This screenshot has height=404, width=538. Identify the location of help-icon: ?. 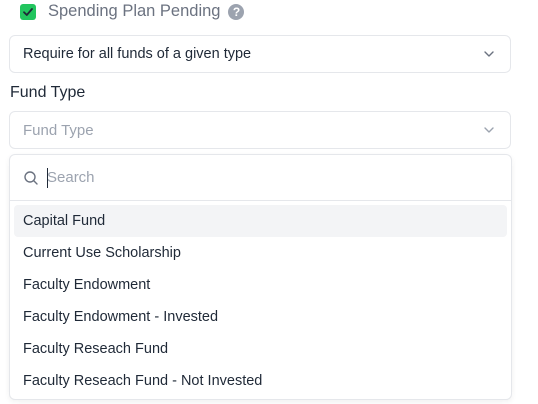
(236, 11).